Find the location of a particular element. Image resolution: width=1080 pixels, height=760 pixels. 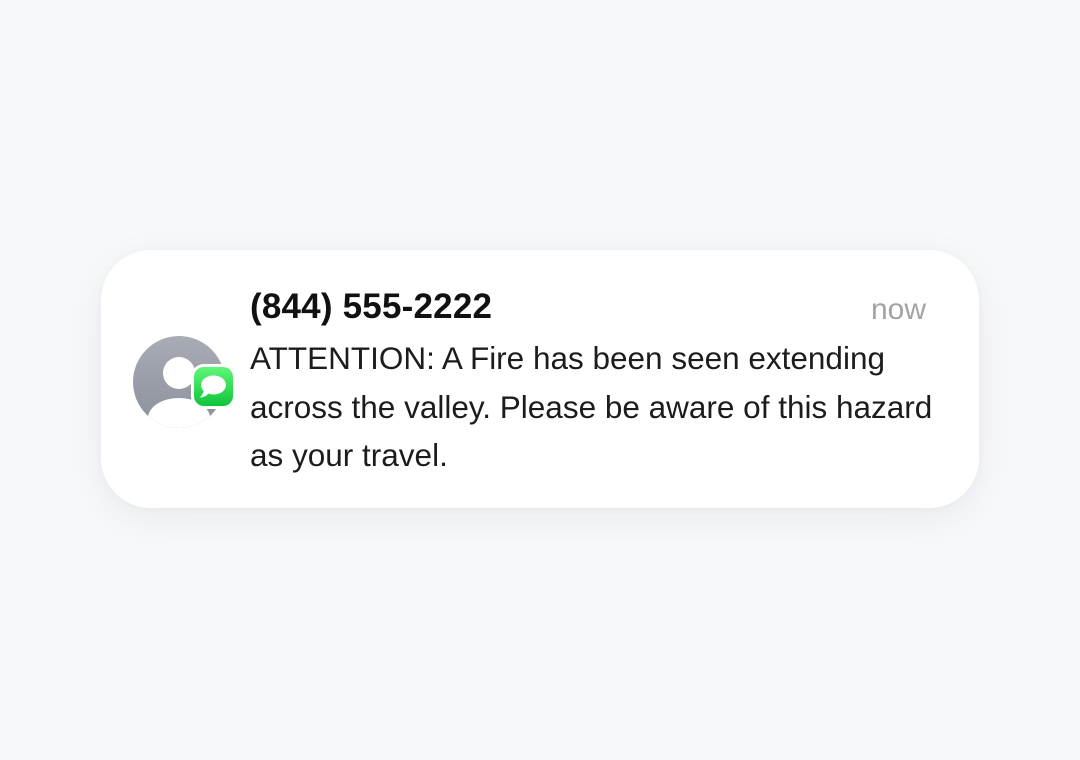

messages-app-icon is located at coordinates (213, 386).